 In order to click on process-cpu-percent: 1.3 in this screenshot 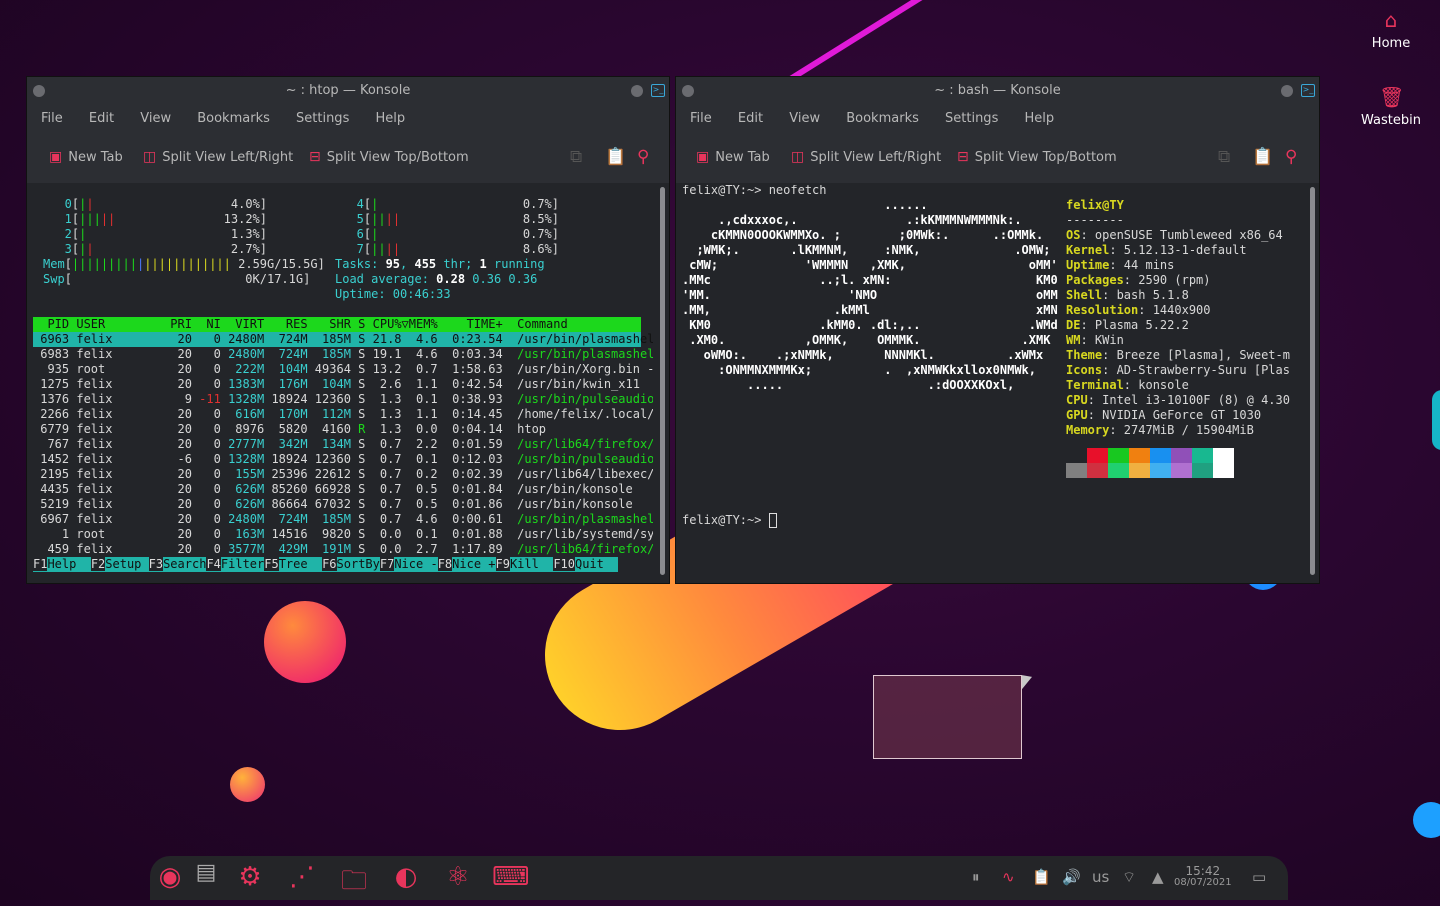, I will do `click(383, 399)`.